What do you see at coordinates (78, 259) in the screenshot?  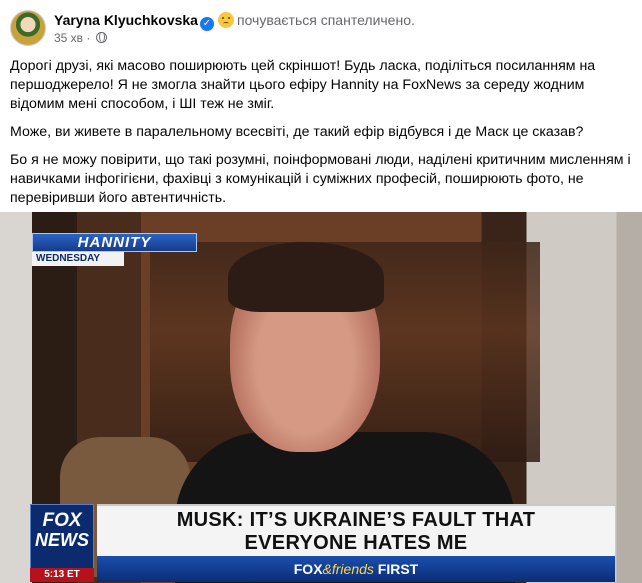 I see `show-day: WEDNESDAY` at bounding box center [78, 259].